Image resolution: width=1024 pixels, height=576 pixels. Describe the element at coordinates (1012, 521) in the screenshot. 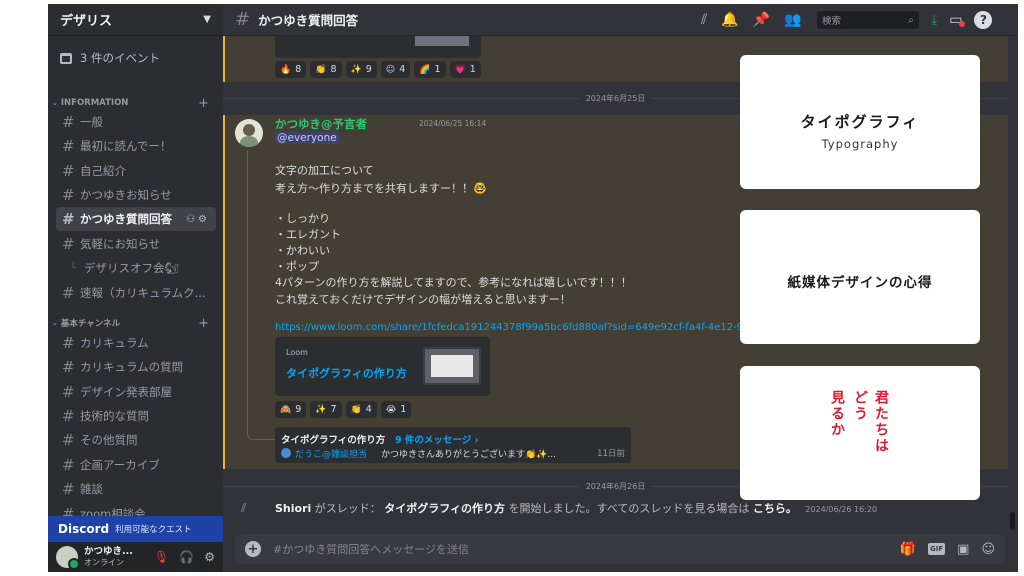

I see `scrollbar` at that location.